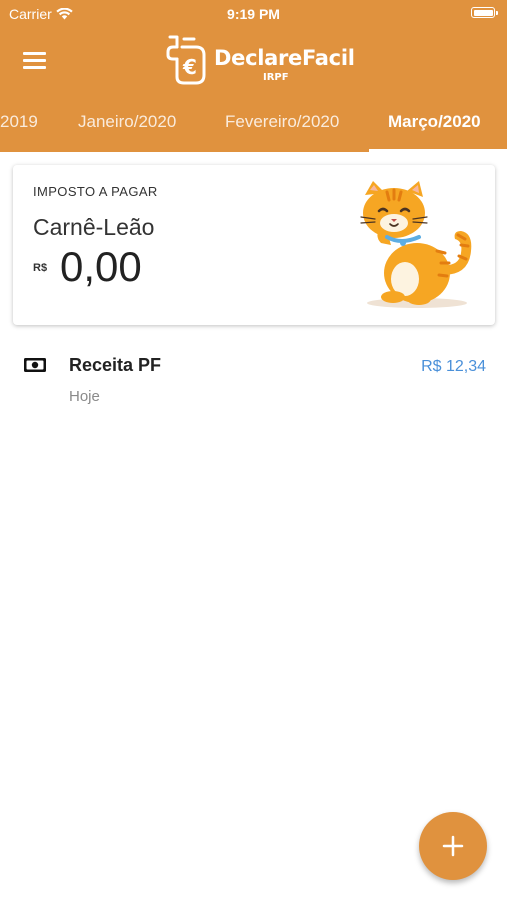  What do you see at coordinates (276, 77) in the screenshot?
I see `logo-subtitle: IRPF` at bounding box center [276, 77].